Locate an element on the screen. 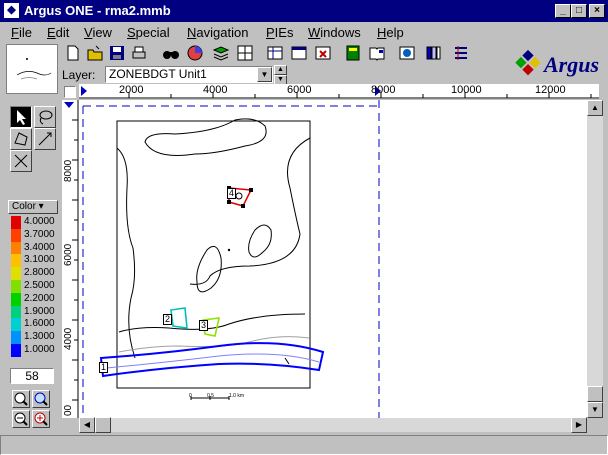 The height and width of the screenshot is (455, 608). vertical-ruler: 8000 6000 4000 00 is located at coordinates (70, 259).